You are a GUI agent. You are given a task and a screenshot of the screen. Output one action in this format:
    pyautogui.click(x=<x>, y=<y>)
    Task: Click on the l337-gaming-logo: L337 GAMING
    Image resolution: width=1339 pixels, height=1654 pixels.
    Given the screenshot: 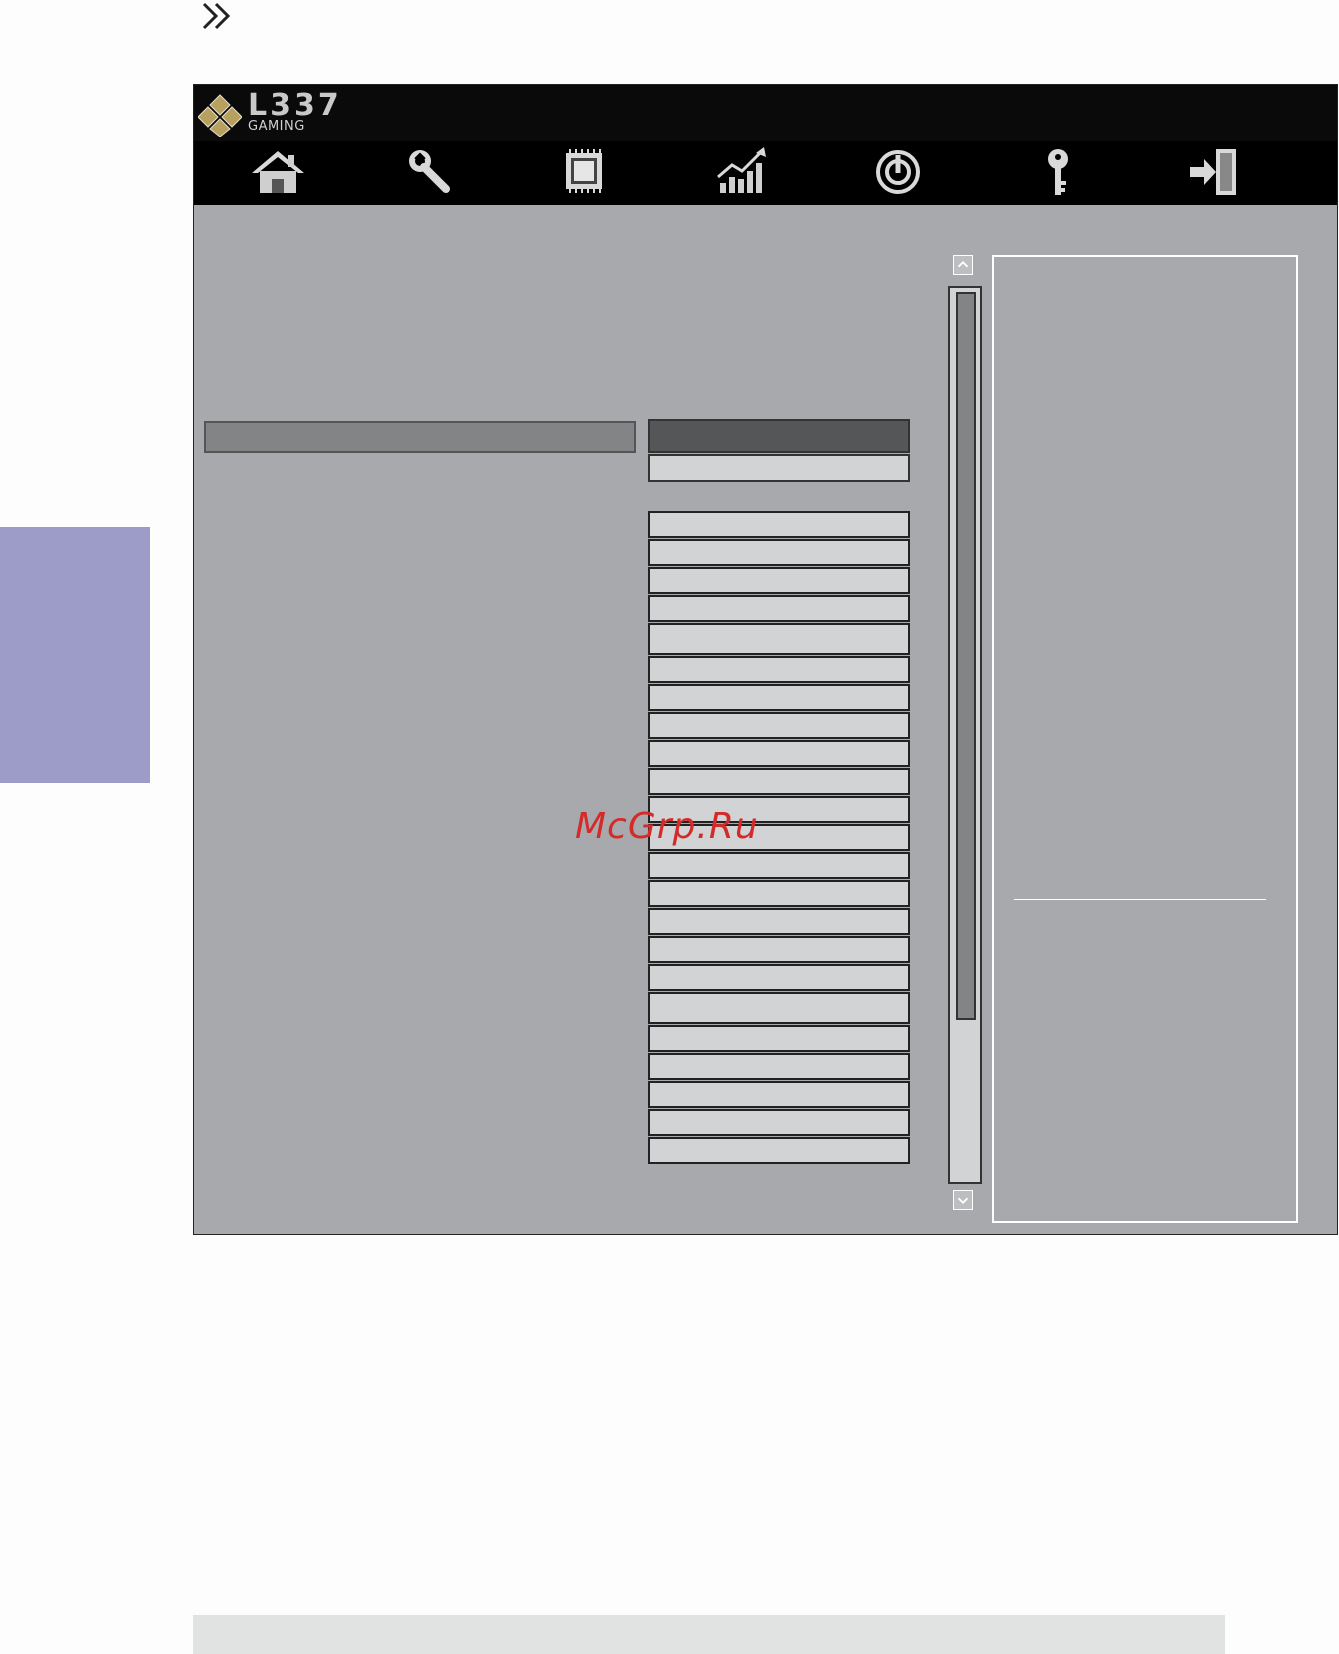 What is the action you would take?
    pyautogui.click(x=273, y=114)
    